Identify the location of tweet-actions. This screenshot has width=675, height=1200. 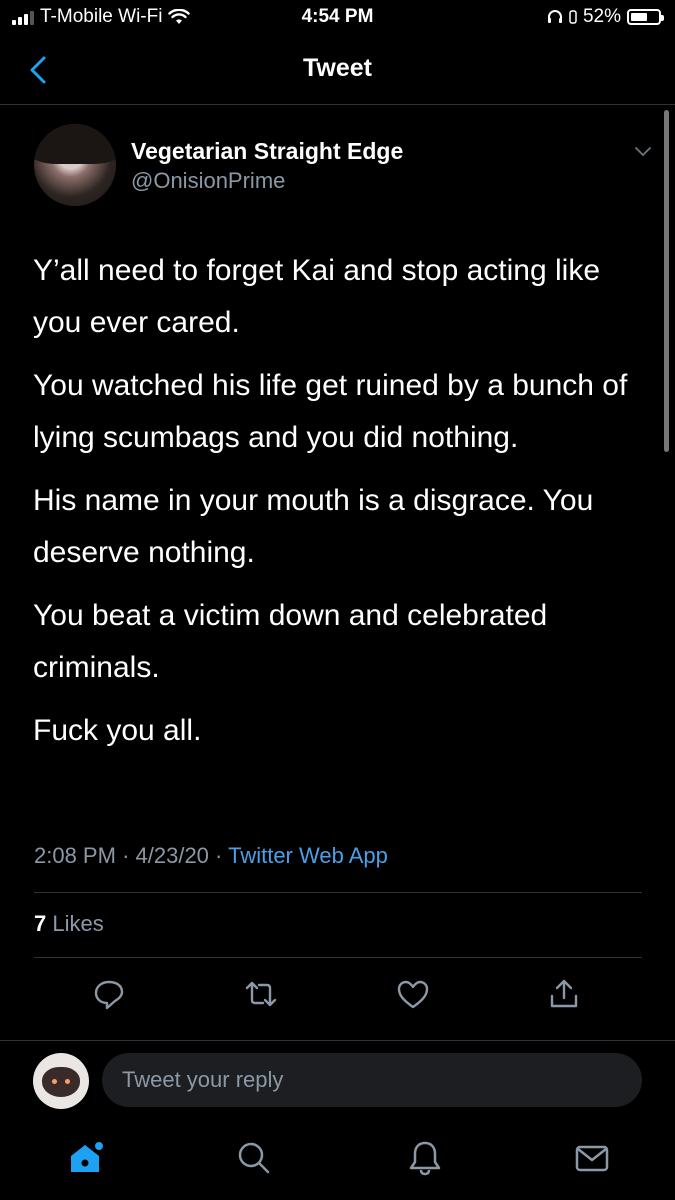
(337, 994).